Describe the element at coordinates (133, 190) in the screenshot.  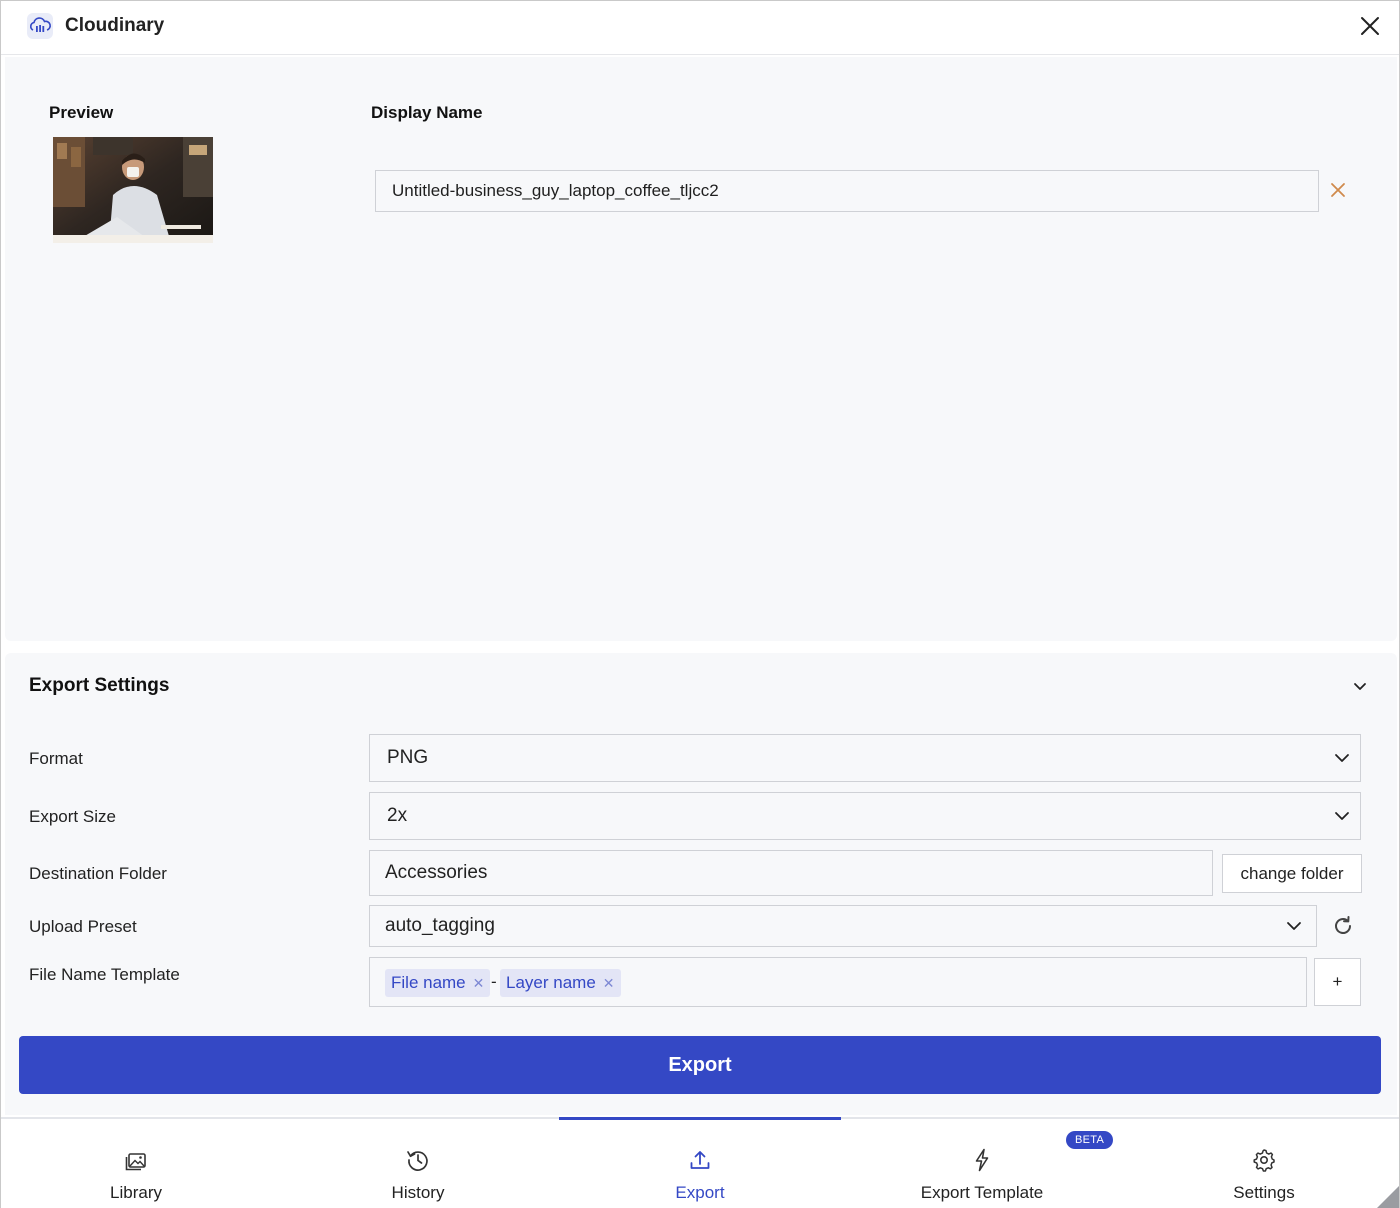
I see `preview-thumbnail` at that location.